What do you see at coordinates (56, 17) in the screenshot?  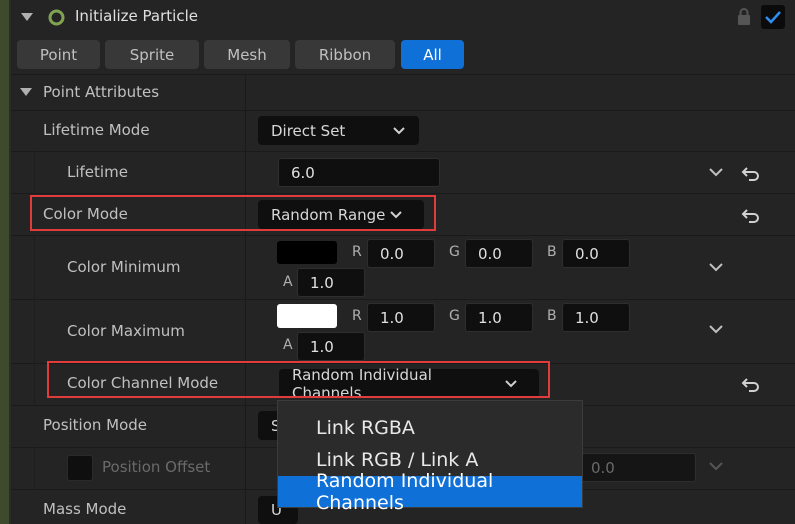 I see `module-enabled-ring-icon` at bounding box center [56, 17].